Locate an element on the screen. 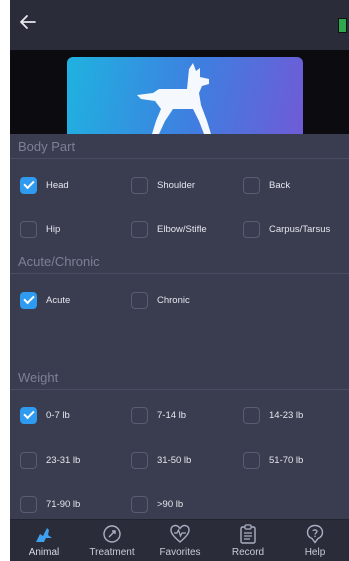  nav-label: Favorites is located at coordinates (180, 552).